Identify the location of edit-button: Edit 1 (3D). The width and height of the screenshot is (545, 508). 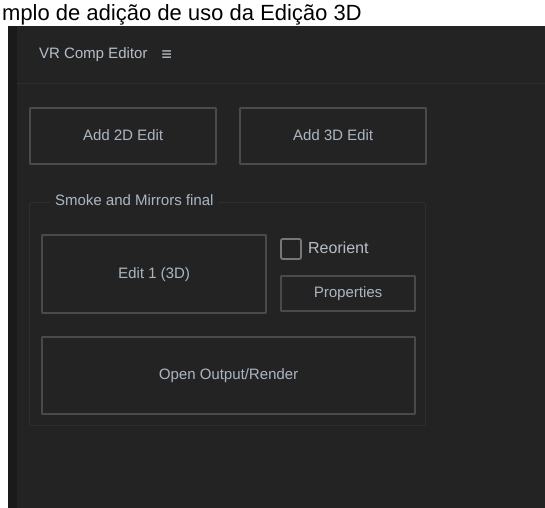
(154, 274).